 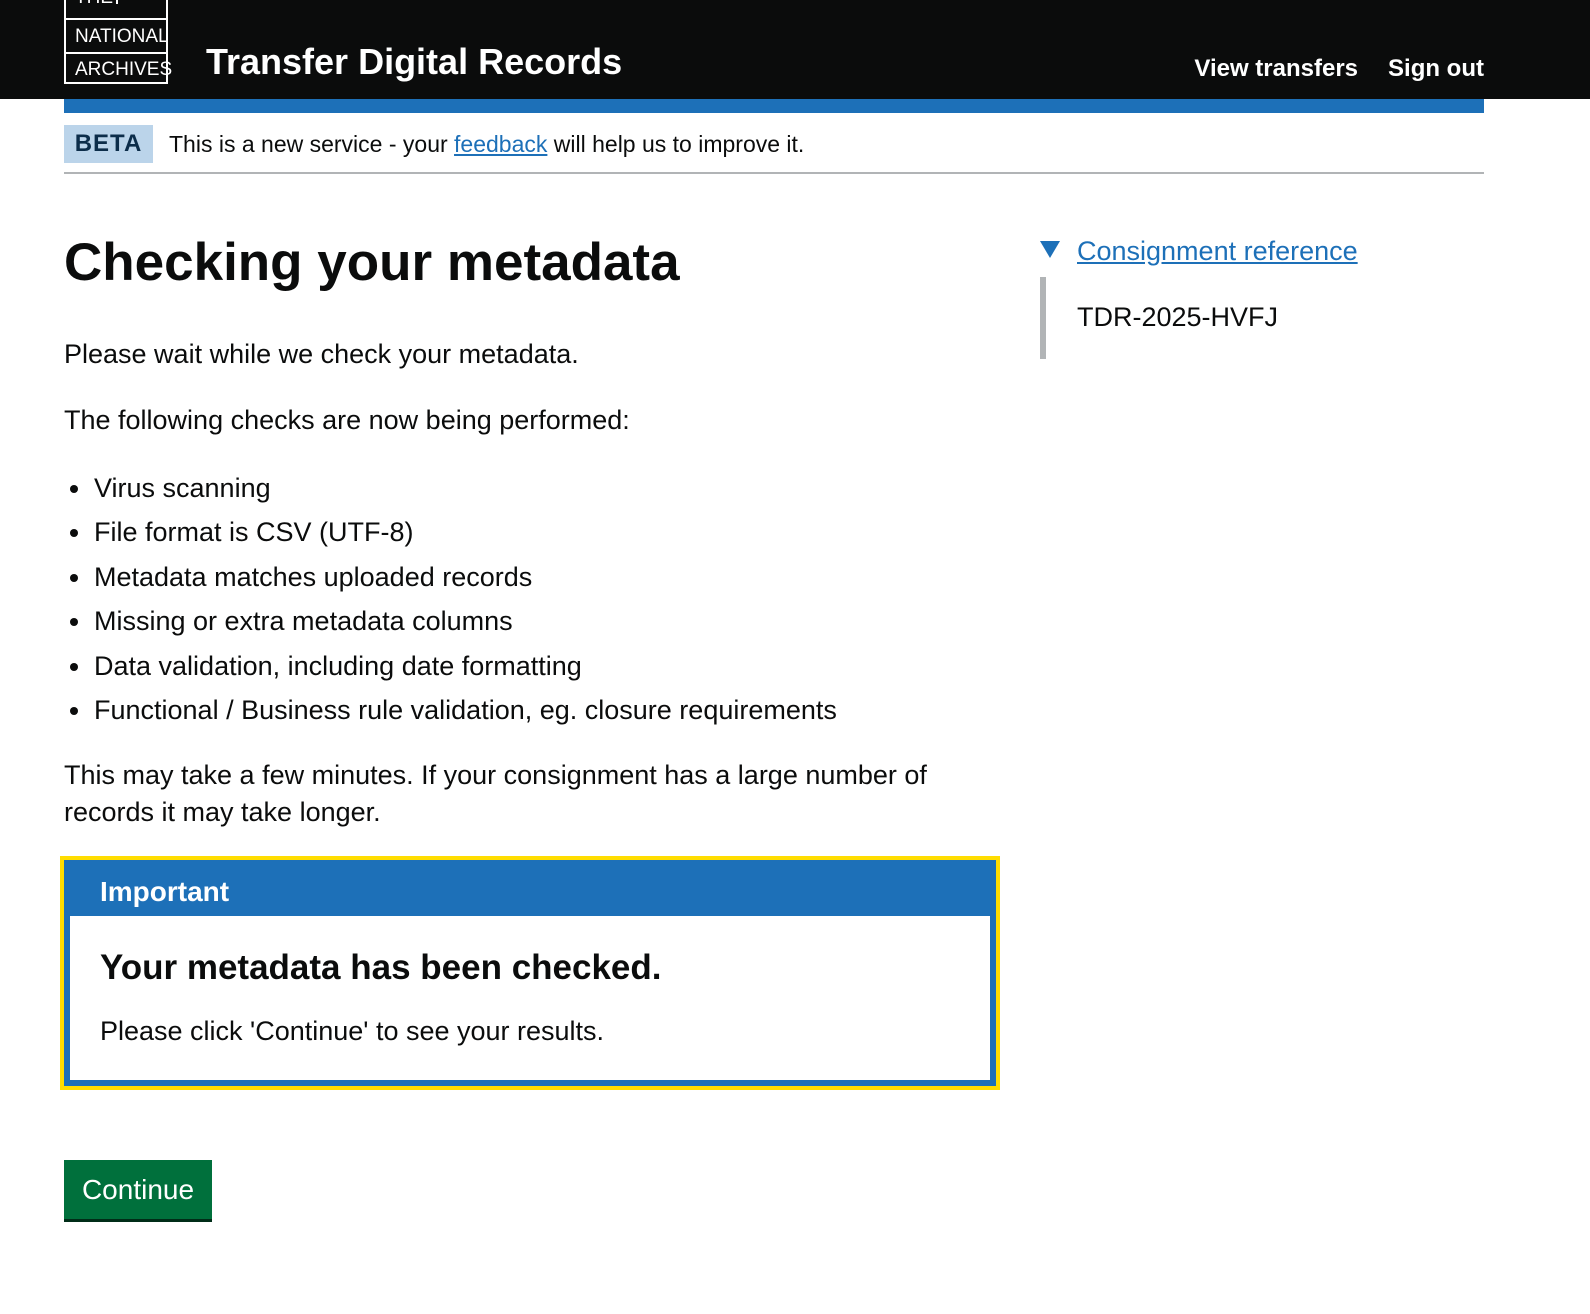 I want to click on notification-header: Important, so click(x=165, y=891).